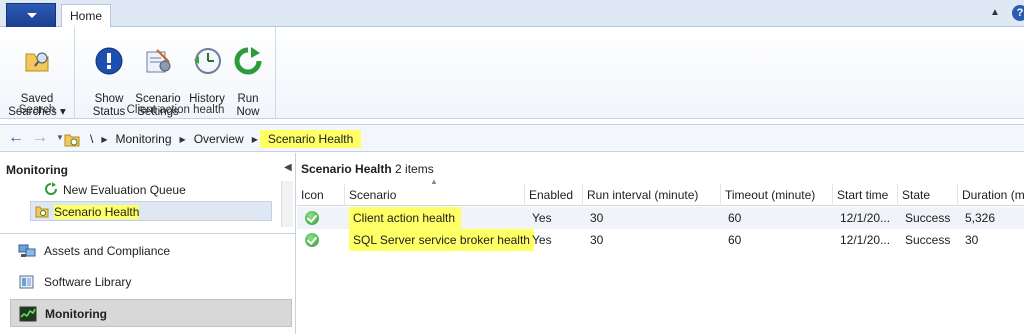 The width and height of the screenshot is (1024, 334). What do you see at coordinates (107, 251) in the screenshot?
I see `workspace-label: Assets and Compliance` at bounding box center [107, 251].